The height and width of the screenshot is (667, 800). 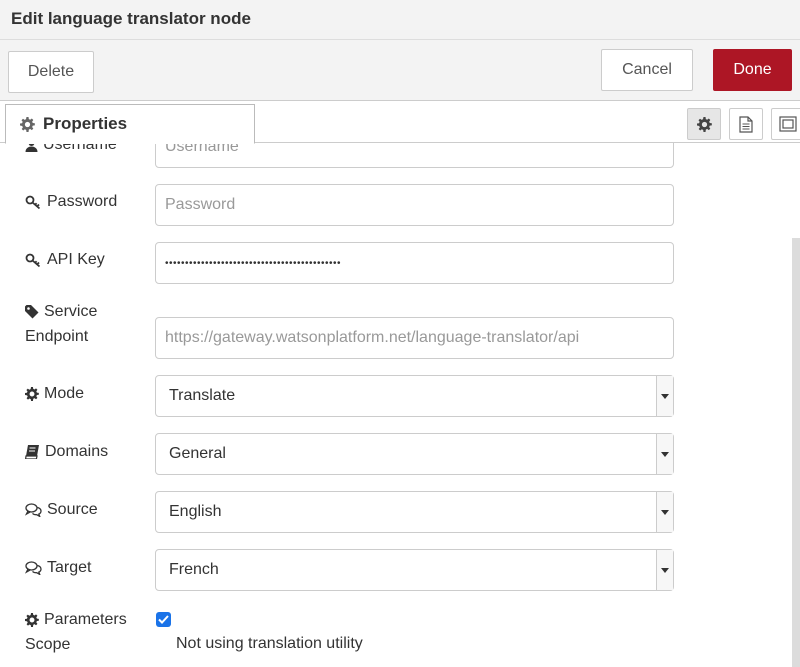 I want to click on password-input: Password, so click(x=414, y=205).